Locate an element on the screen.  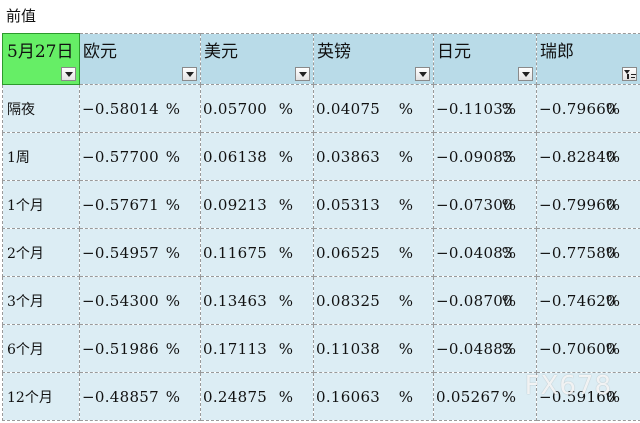
tenor-cell: 隔夜 is located at coordinates (41, 108).